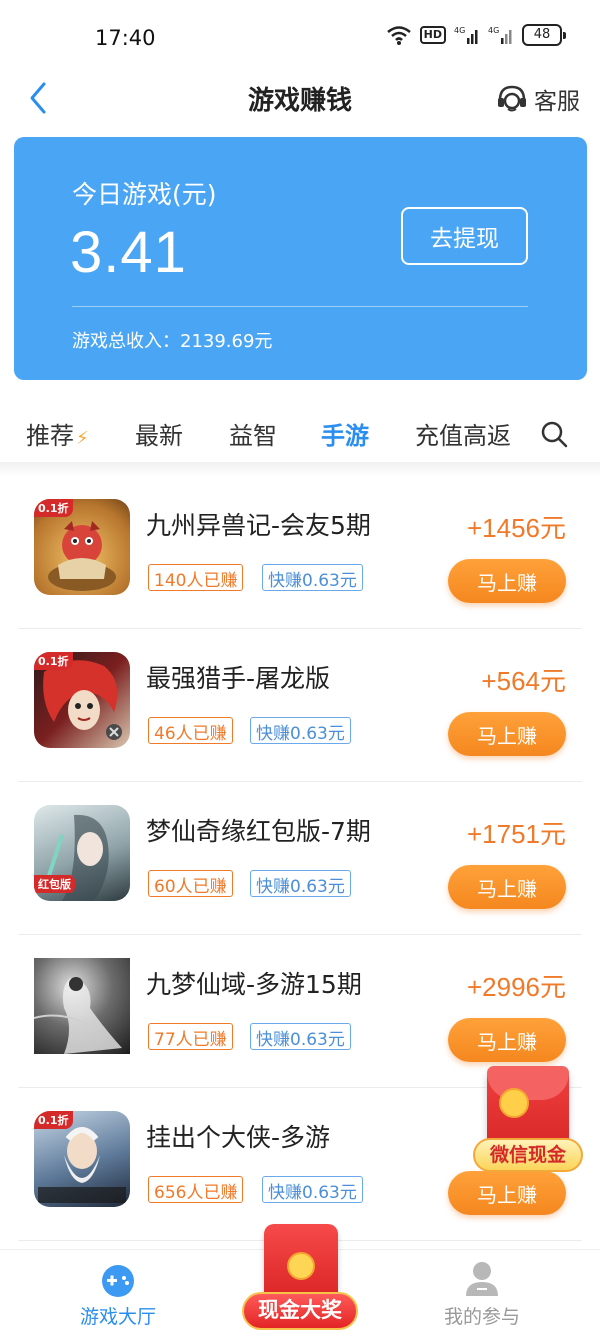 The image size is (600, 1333). Describe the element at coordinates (300, 1311) in the screenshot. I see `nav-cash-prize-label: 现金大奖` at that location.